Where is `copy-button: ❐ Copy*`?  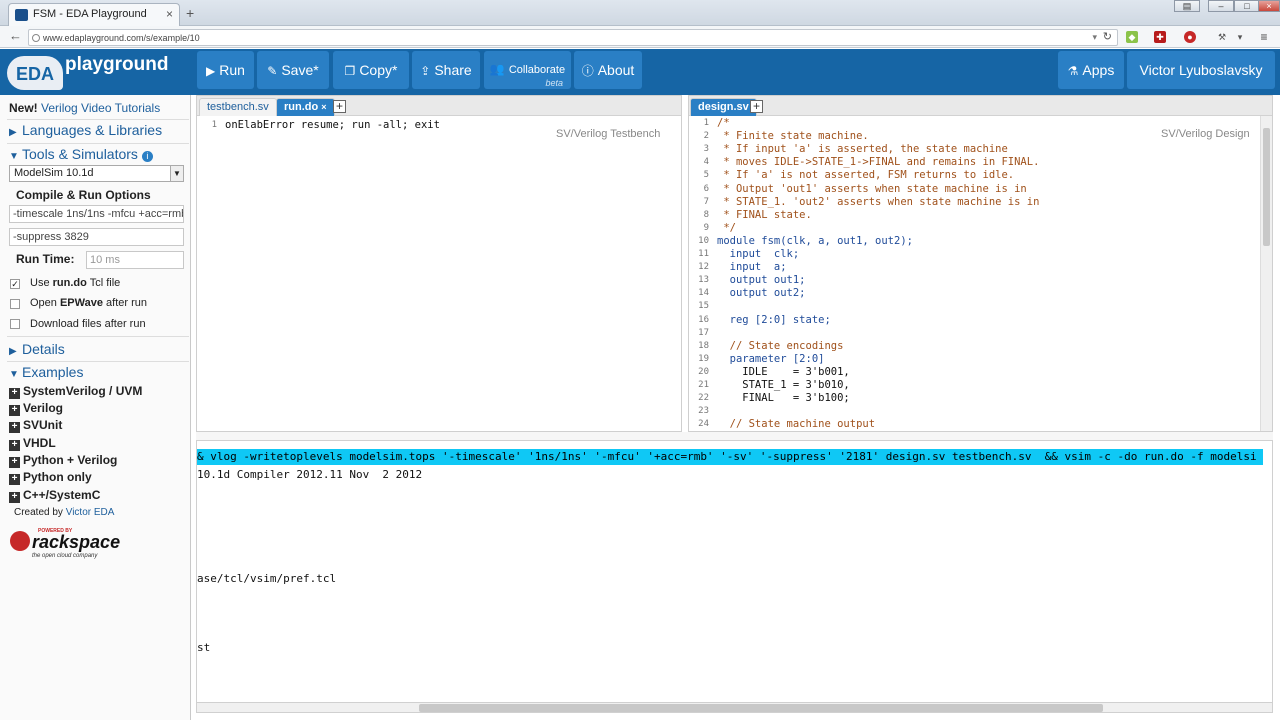 copy-button: ❐ Copy* is located at coordinates (371, 70).